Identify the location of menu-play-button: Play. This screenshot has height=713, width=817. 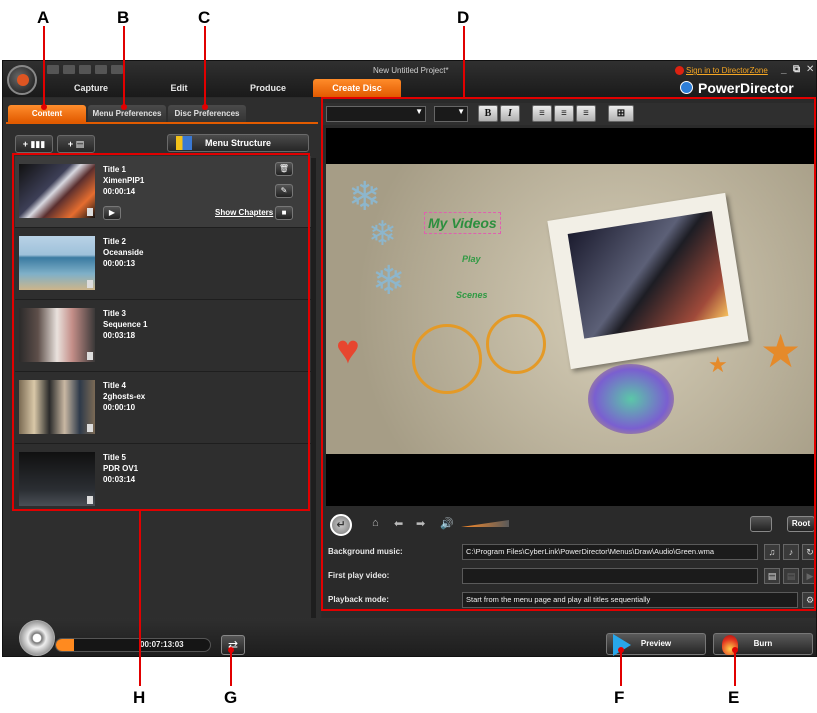
(471, 259).